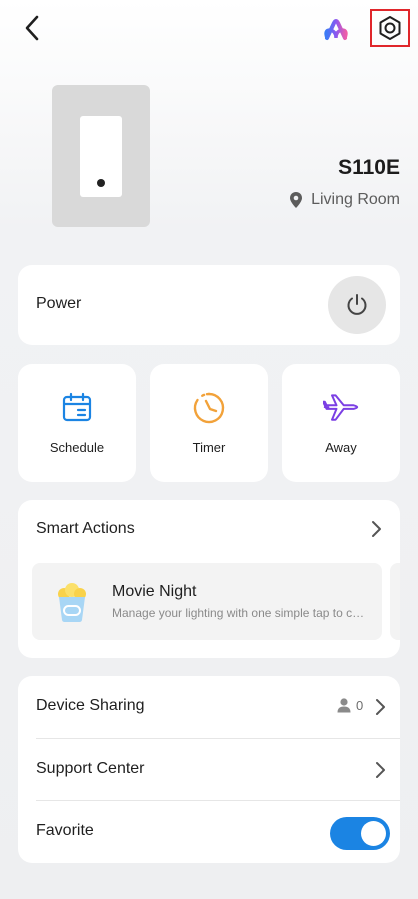 The height and width of the screenshot is (899, 418). I want to click on power-button, so click(357, 305).